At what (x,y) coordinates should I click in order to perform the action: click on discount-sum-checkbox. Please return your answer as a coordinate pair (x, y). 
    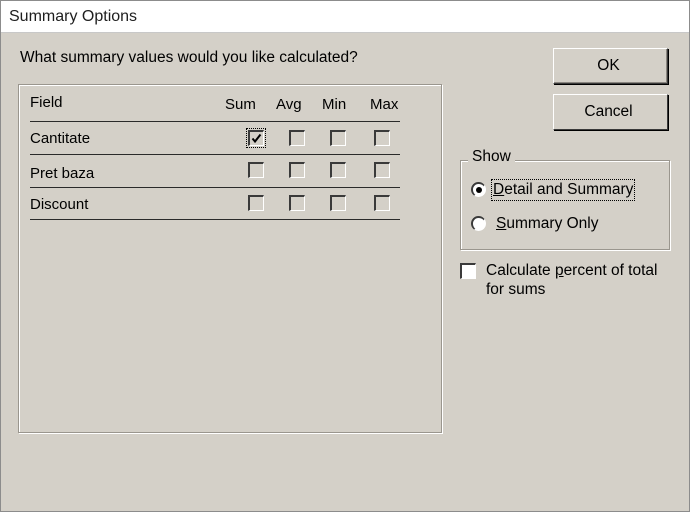
    Looking at the image, I should click on (256, 203).